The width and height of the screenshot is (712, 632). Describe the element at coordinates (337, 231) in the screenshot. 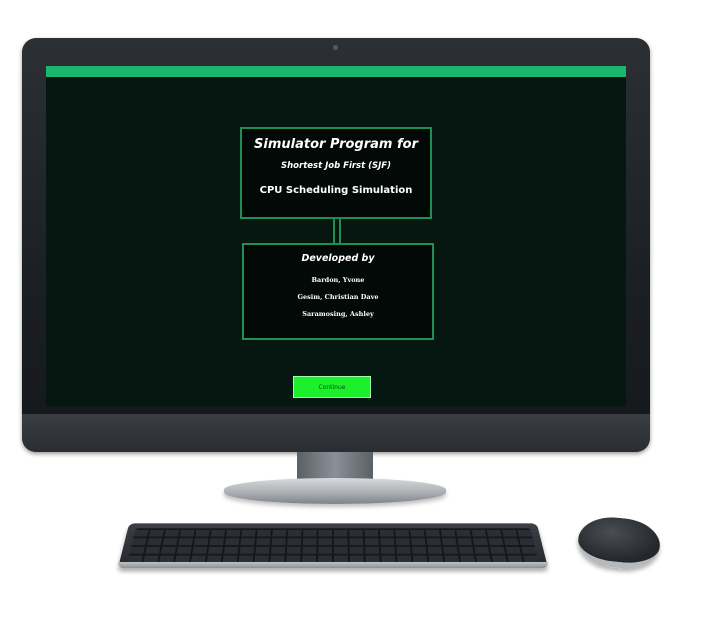

I see `panel-connector` at that location.